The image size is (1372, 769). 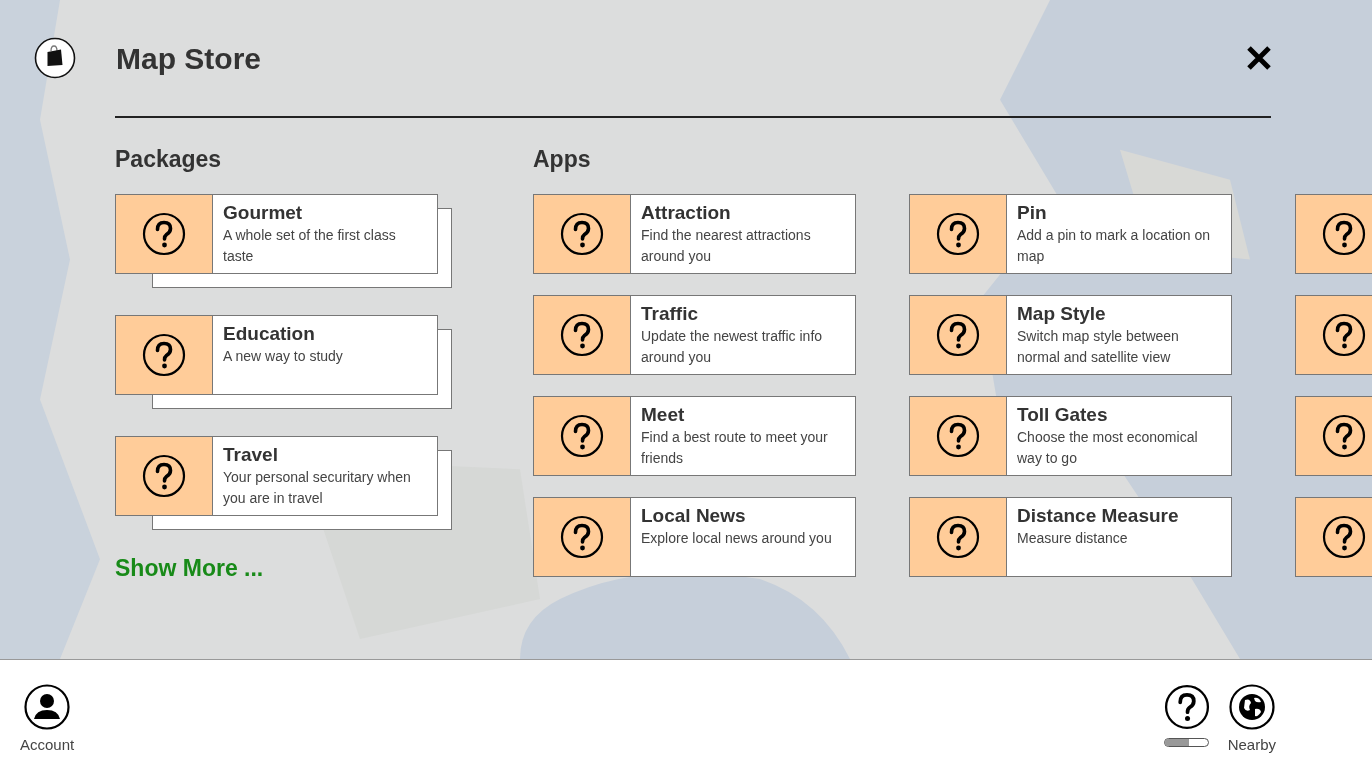 What do you see at coordinates (47, 707) in the screenshot?
I see `user-icon` at bounding box center [47, 707].